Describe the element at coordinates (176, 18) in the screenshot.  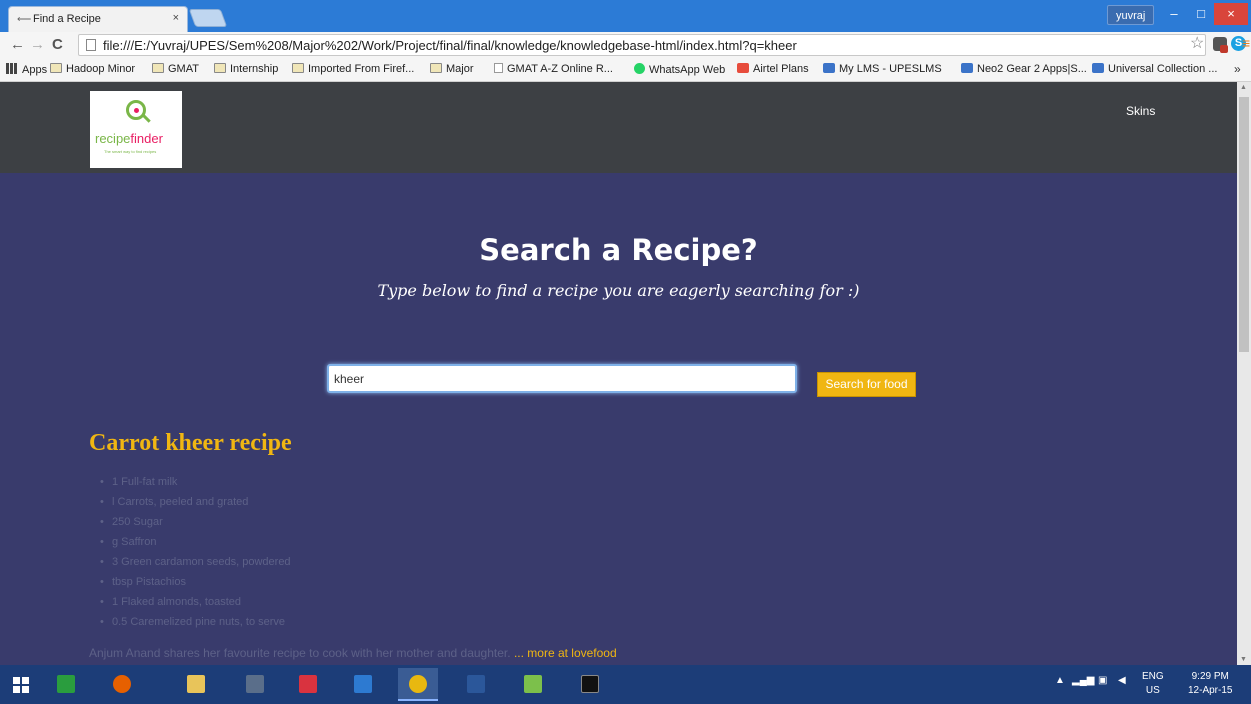
I see `tab-close-icon: ×` at that location.